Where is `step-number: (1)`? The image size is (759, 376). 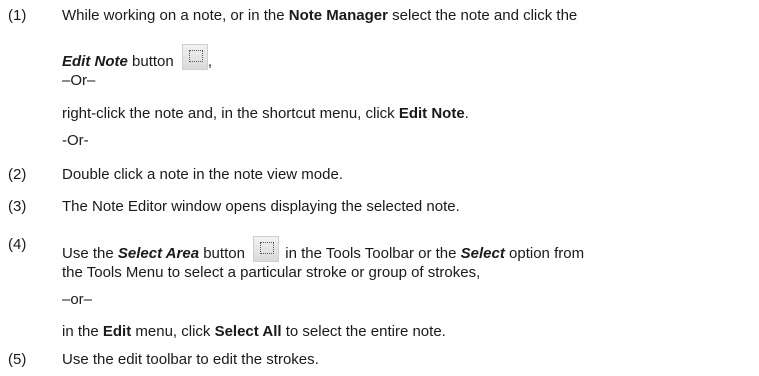 step-number: (1) is located at coordinates (17, 15).